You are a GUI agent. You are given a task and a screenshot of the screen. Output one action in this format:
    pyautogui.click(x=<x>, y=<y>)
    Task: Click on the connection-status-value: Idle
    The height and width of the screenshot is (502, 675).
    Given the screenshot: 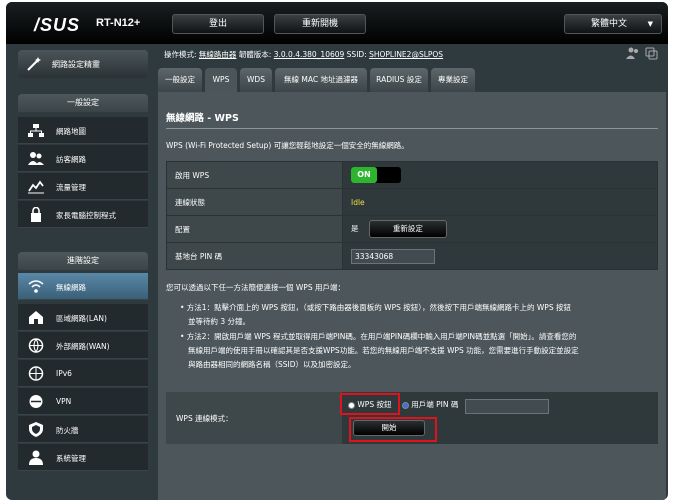 What is the action you would take?
    pyautogui.click(x=500, y=202)
    